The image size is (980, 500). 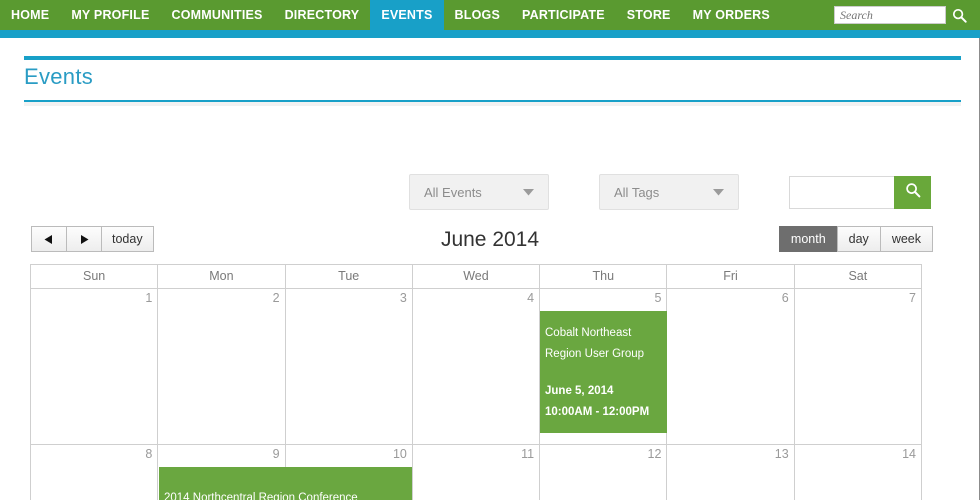 I want to click on weekday-header-wed: Wed, so click(x=475, y=276).